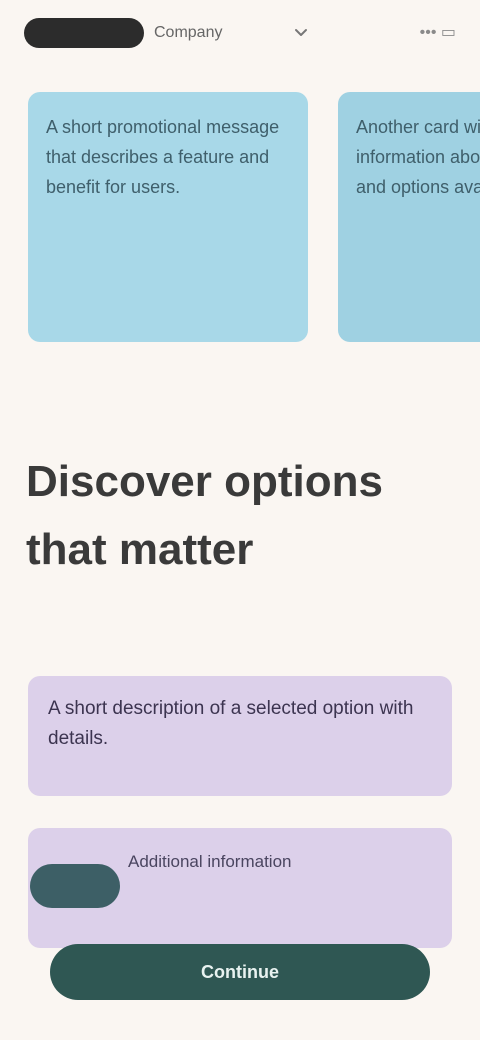 Image resolution: width=480 pixels, height=1040 pixels. What do you see at coordinates (84, 33) in the screenshot?
I see `brand-logo` at bounding box center [84, 33].